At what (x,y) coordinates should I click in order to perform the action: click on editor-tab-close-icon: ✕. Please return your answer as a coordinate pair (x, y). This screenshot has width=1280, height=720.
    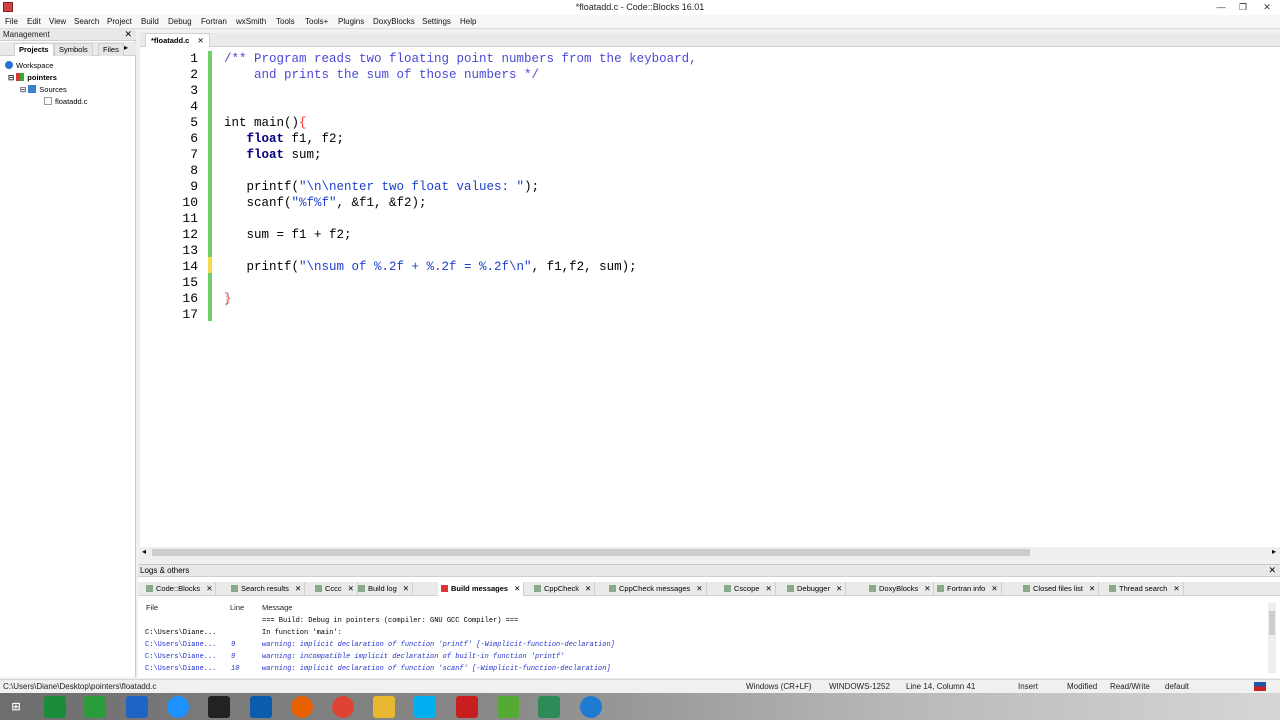
    Looking at the image, I should click on (200, 40).